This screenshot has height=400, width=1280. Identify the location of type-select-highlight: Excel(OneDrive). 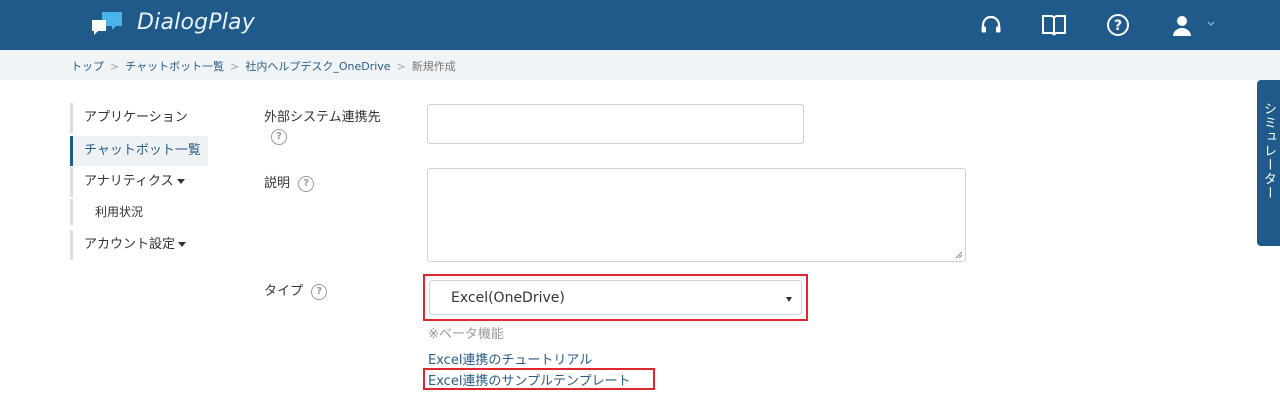
(615, 297).